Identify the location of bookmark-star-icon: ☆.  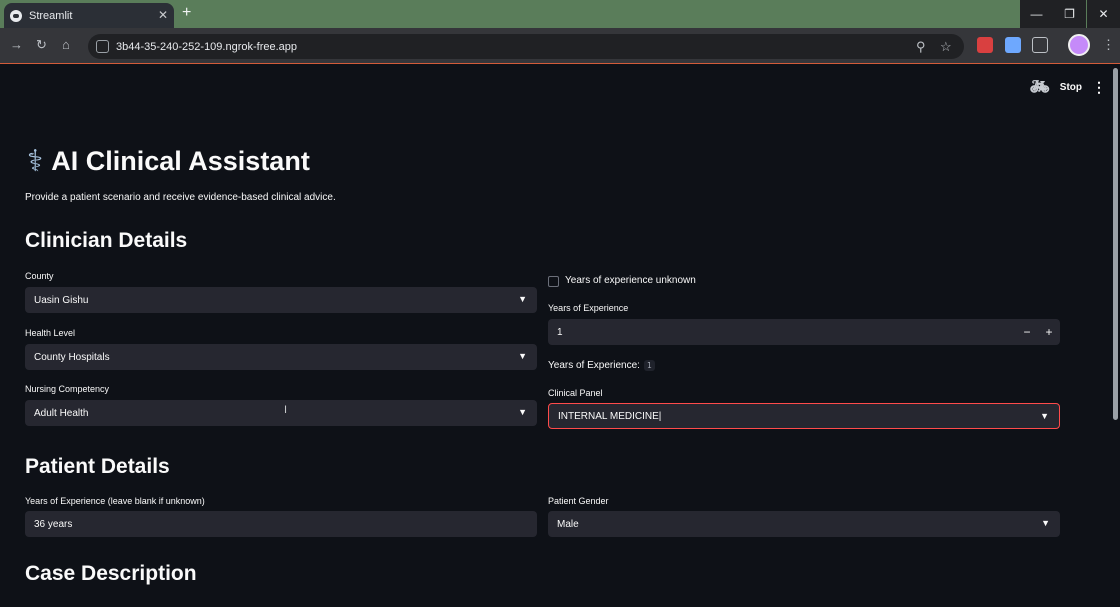
(946, 47).